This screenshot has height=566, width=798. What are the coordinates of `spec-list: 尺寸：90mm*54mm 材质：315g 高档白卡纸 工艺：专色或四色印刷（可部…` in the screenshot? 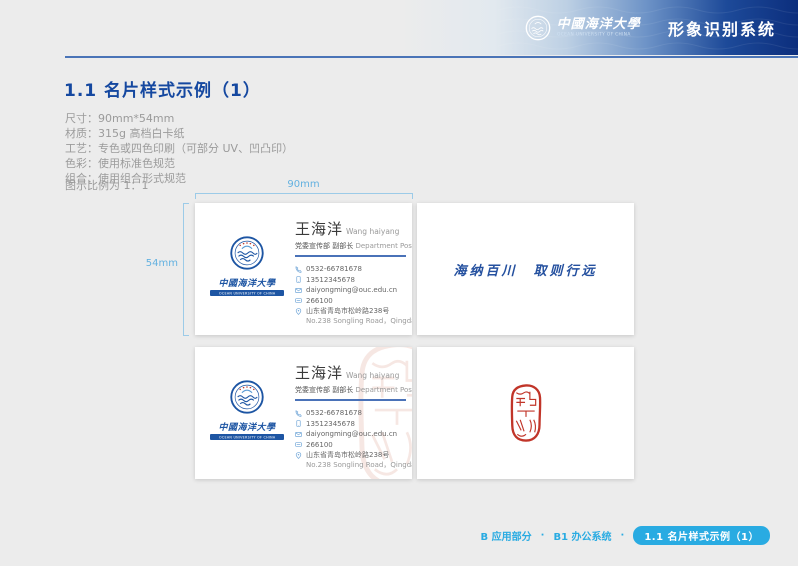 It's located at (179, 148).